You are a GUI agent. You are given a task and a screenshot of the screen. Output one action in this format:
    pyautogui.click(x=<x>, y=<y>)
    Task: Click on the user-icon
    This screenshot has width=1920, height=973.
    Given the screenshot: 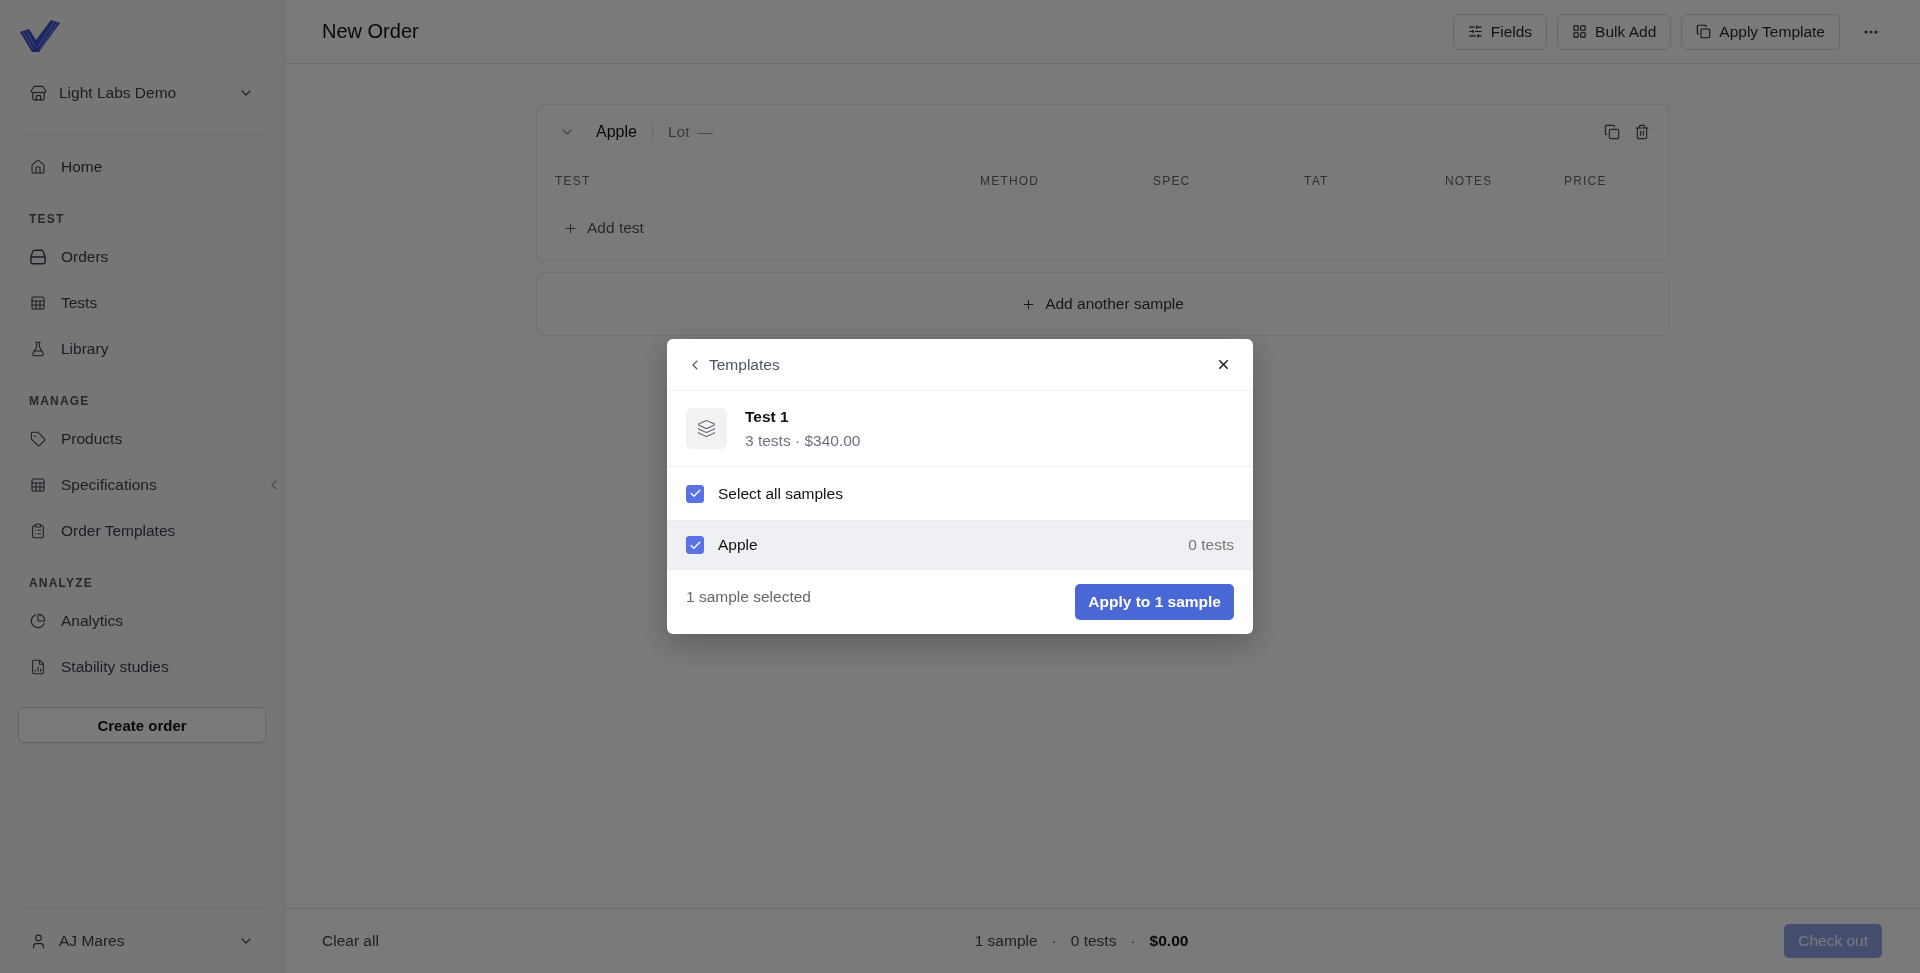 What is the action you would take?
    pyautogui.click(x=38, y=941)
    